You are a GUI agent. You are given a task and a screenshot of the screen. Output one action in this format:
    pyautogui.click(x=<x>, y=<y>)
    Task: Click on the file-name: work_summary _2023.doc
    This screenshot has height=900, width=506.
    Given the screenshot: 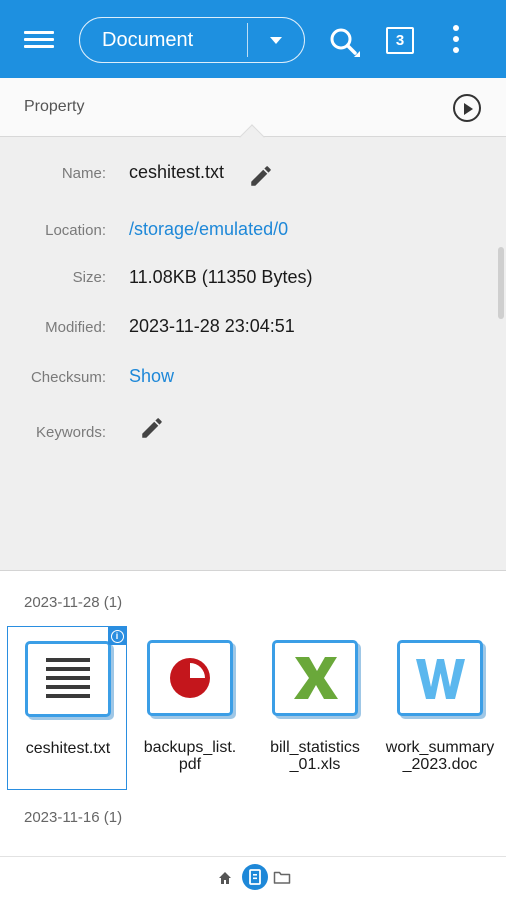 What is the action you would take?
    pyautogui.click(x=440, y=756)
    